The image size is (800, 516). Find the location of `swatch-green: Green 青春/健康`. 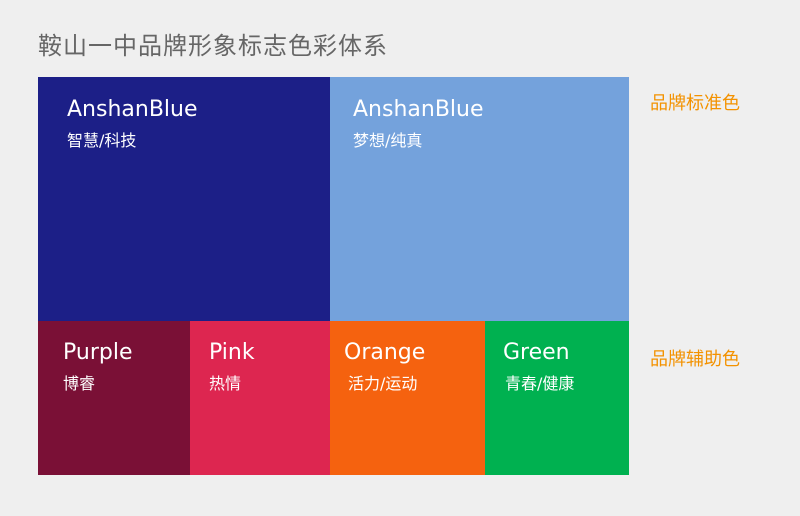

swatch-green: Green 青春/健康 is located at coordinates (557, 398).